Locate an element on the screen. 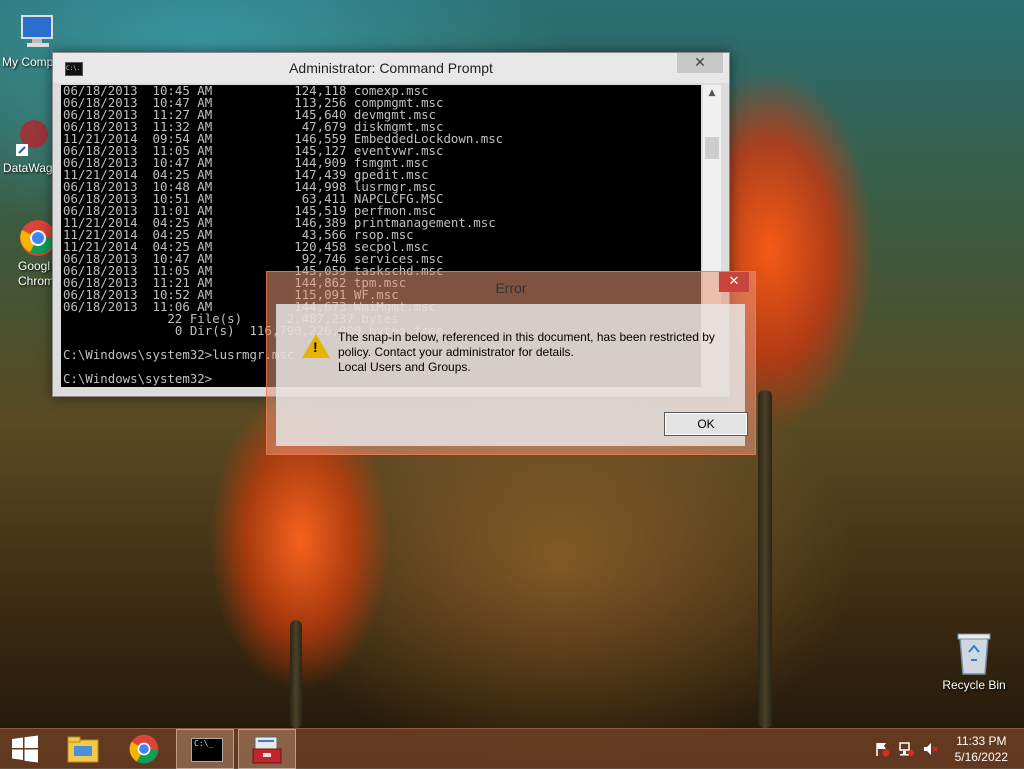 The height and width of the screenshot is (769, 1024). recycle-bin-icon is located at coordinates (974, 652).